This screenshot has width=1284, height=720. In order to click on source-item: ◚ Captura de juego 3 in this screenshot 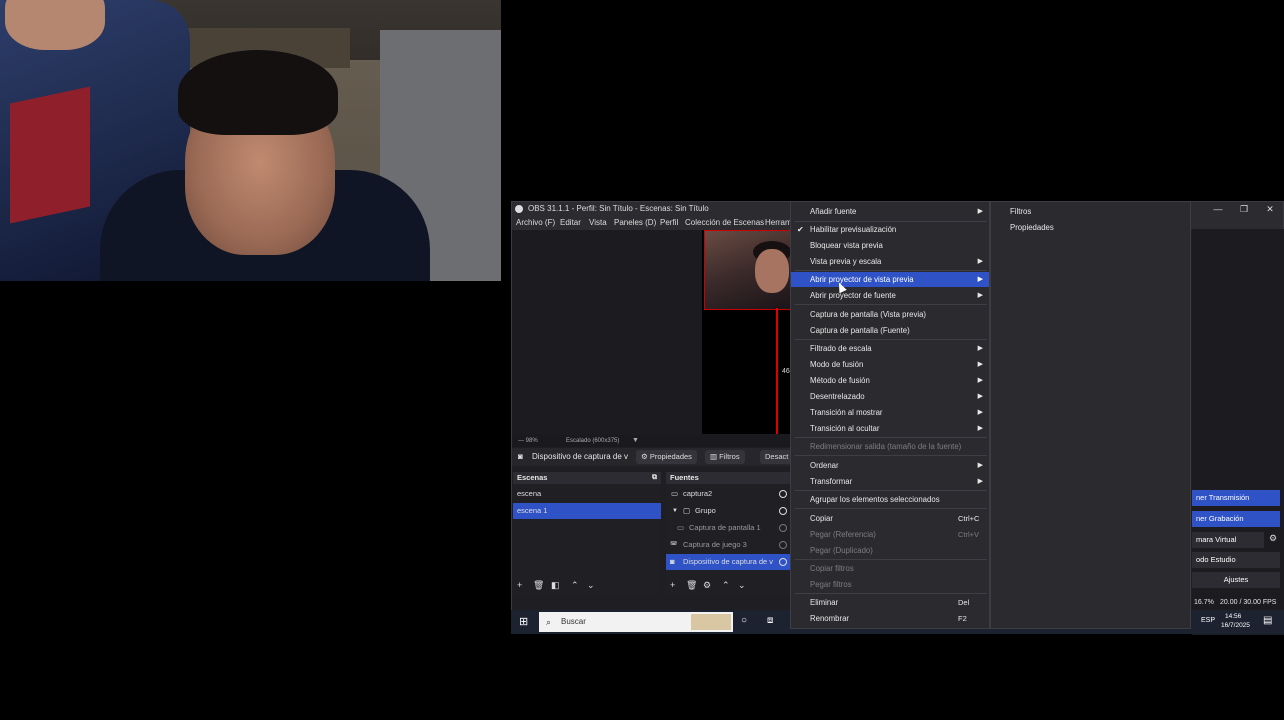, I will do `click(728, 545)`.